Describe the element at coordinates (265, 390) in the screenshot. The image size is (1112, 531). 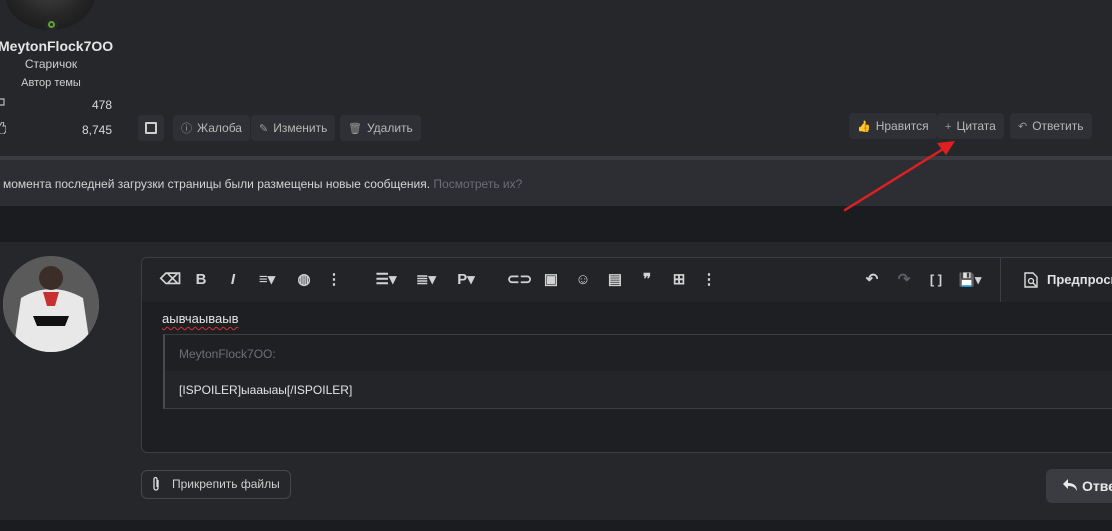
I see `quote-body: [ISPOILER]ыааыаы[/ISPOILER]` at that location.